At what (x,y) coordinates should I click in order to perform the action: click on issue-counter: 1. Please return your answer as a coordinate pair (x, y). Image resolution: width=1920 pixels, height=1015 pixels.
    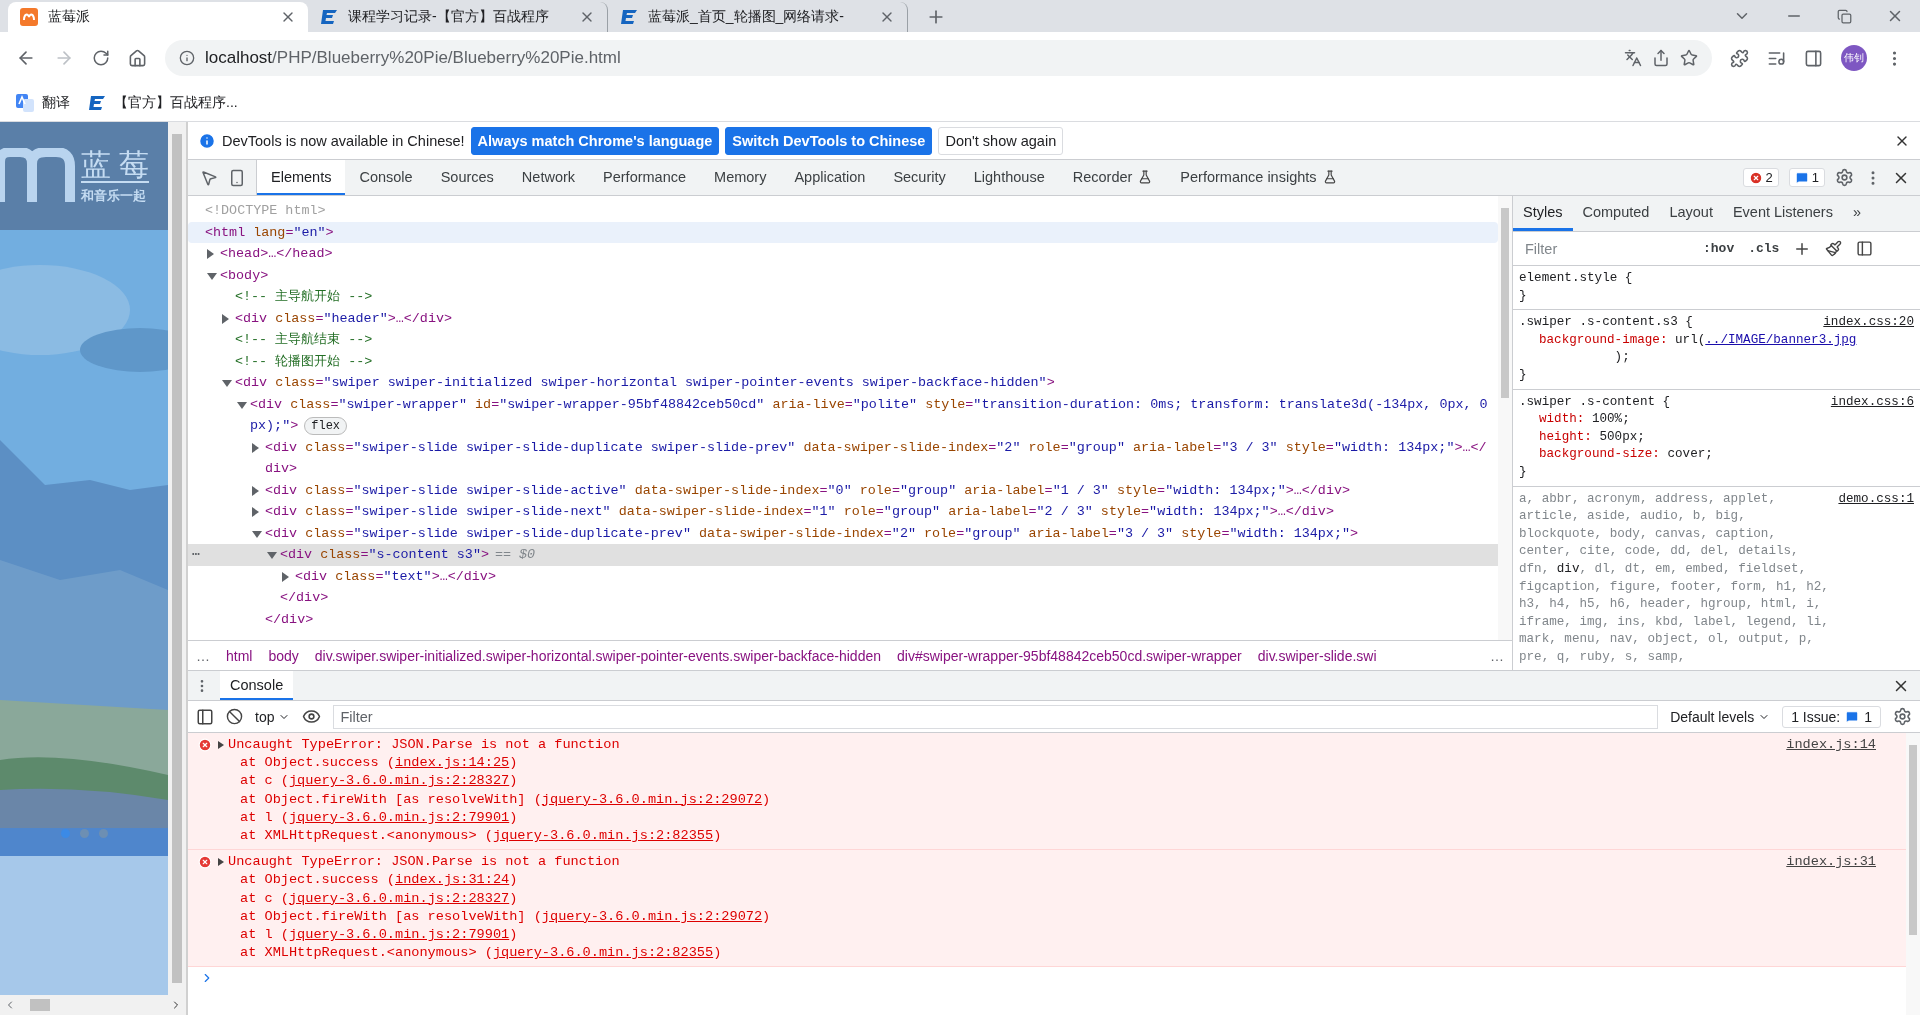
    Looking at the image, I should click on (1806, 177).